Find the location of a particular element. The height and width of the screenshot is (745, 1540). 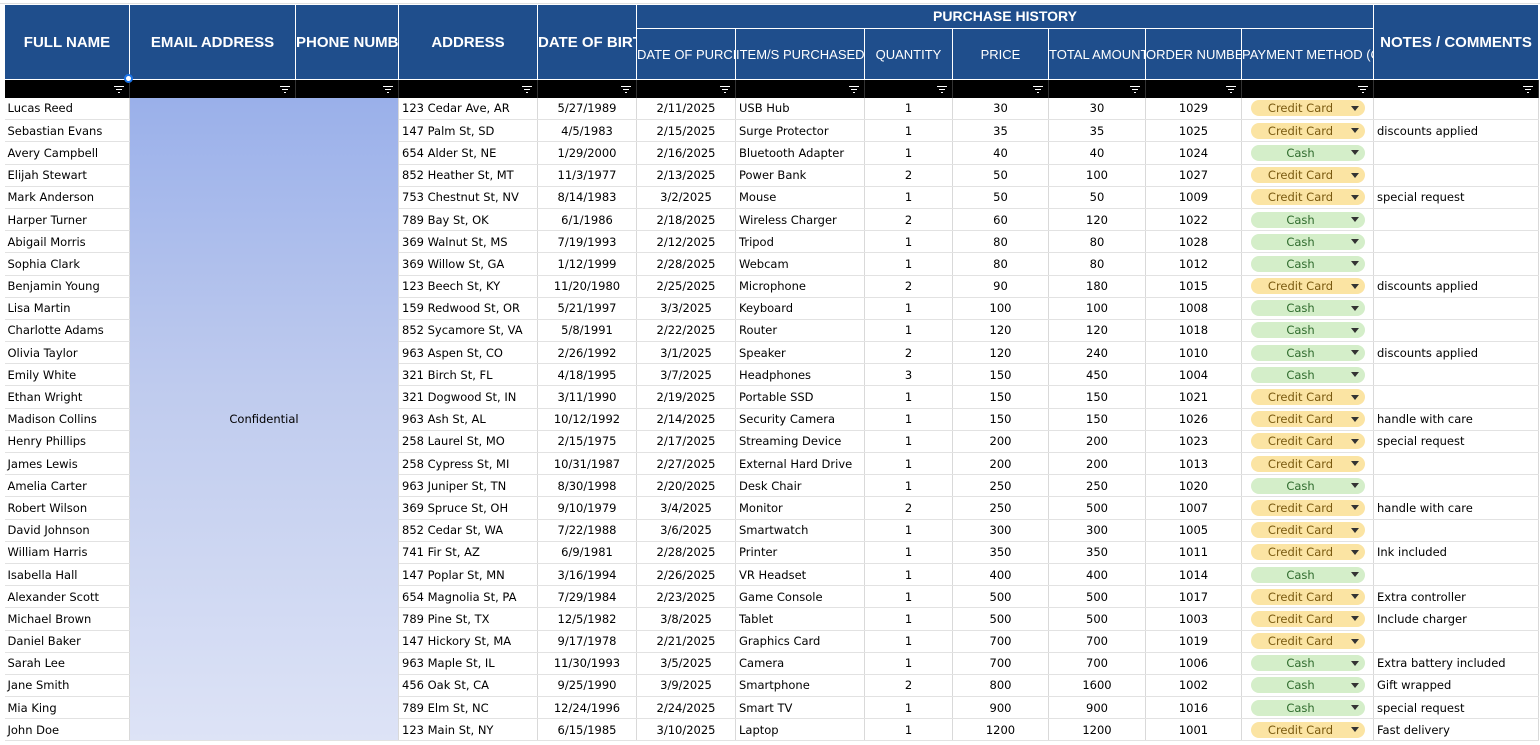

cell-total-amount: 700 is located at coordinates (1097, 641).